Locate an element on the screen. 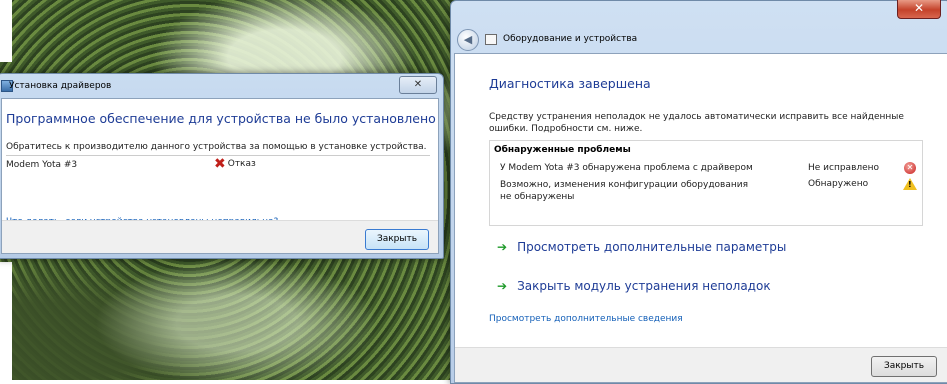 The width and height of the screenshot is (947, 384). red-x-icon: ✖ is located at coordinates (220, 164).